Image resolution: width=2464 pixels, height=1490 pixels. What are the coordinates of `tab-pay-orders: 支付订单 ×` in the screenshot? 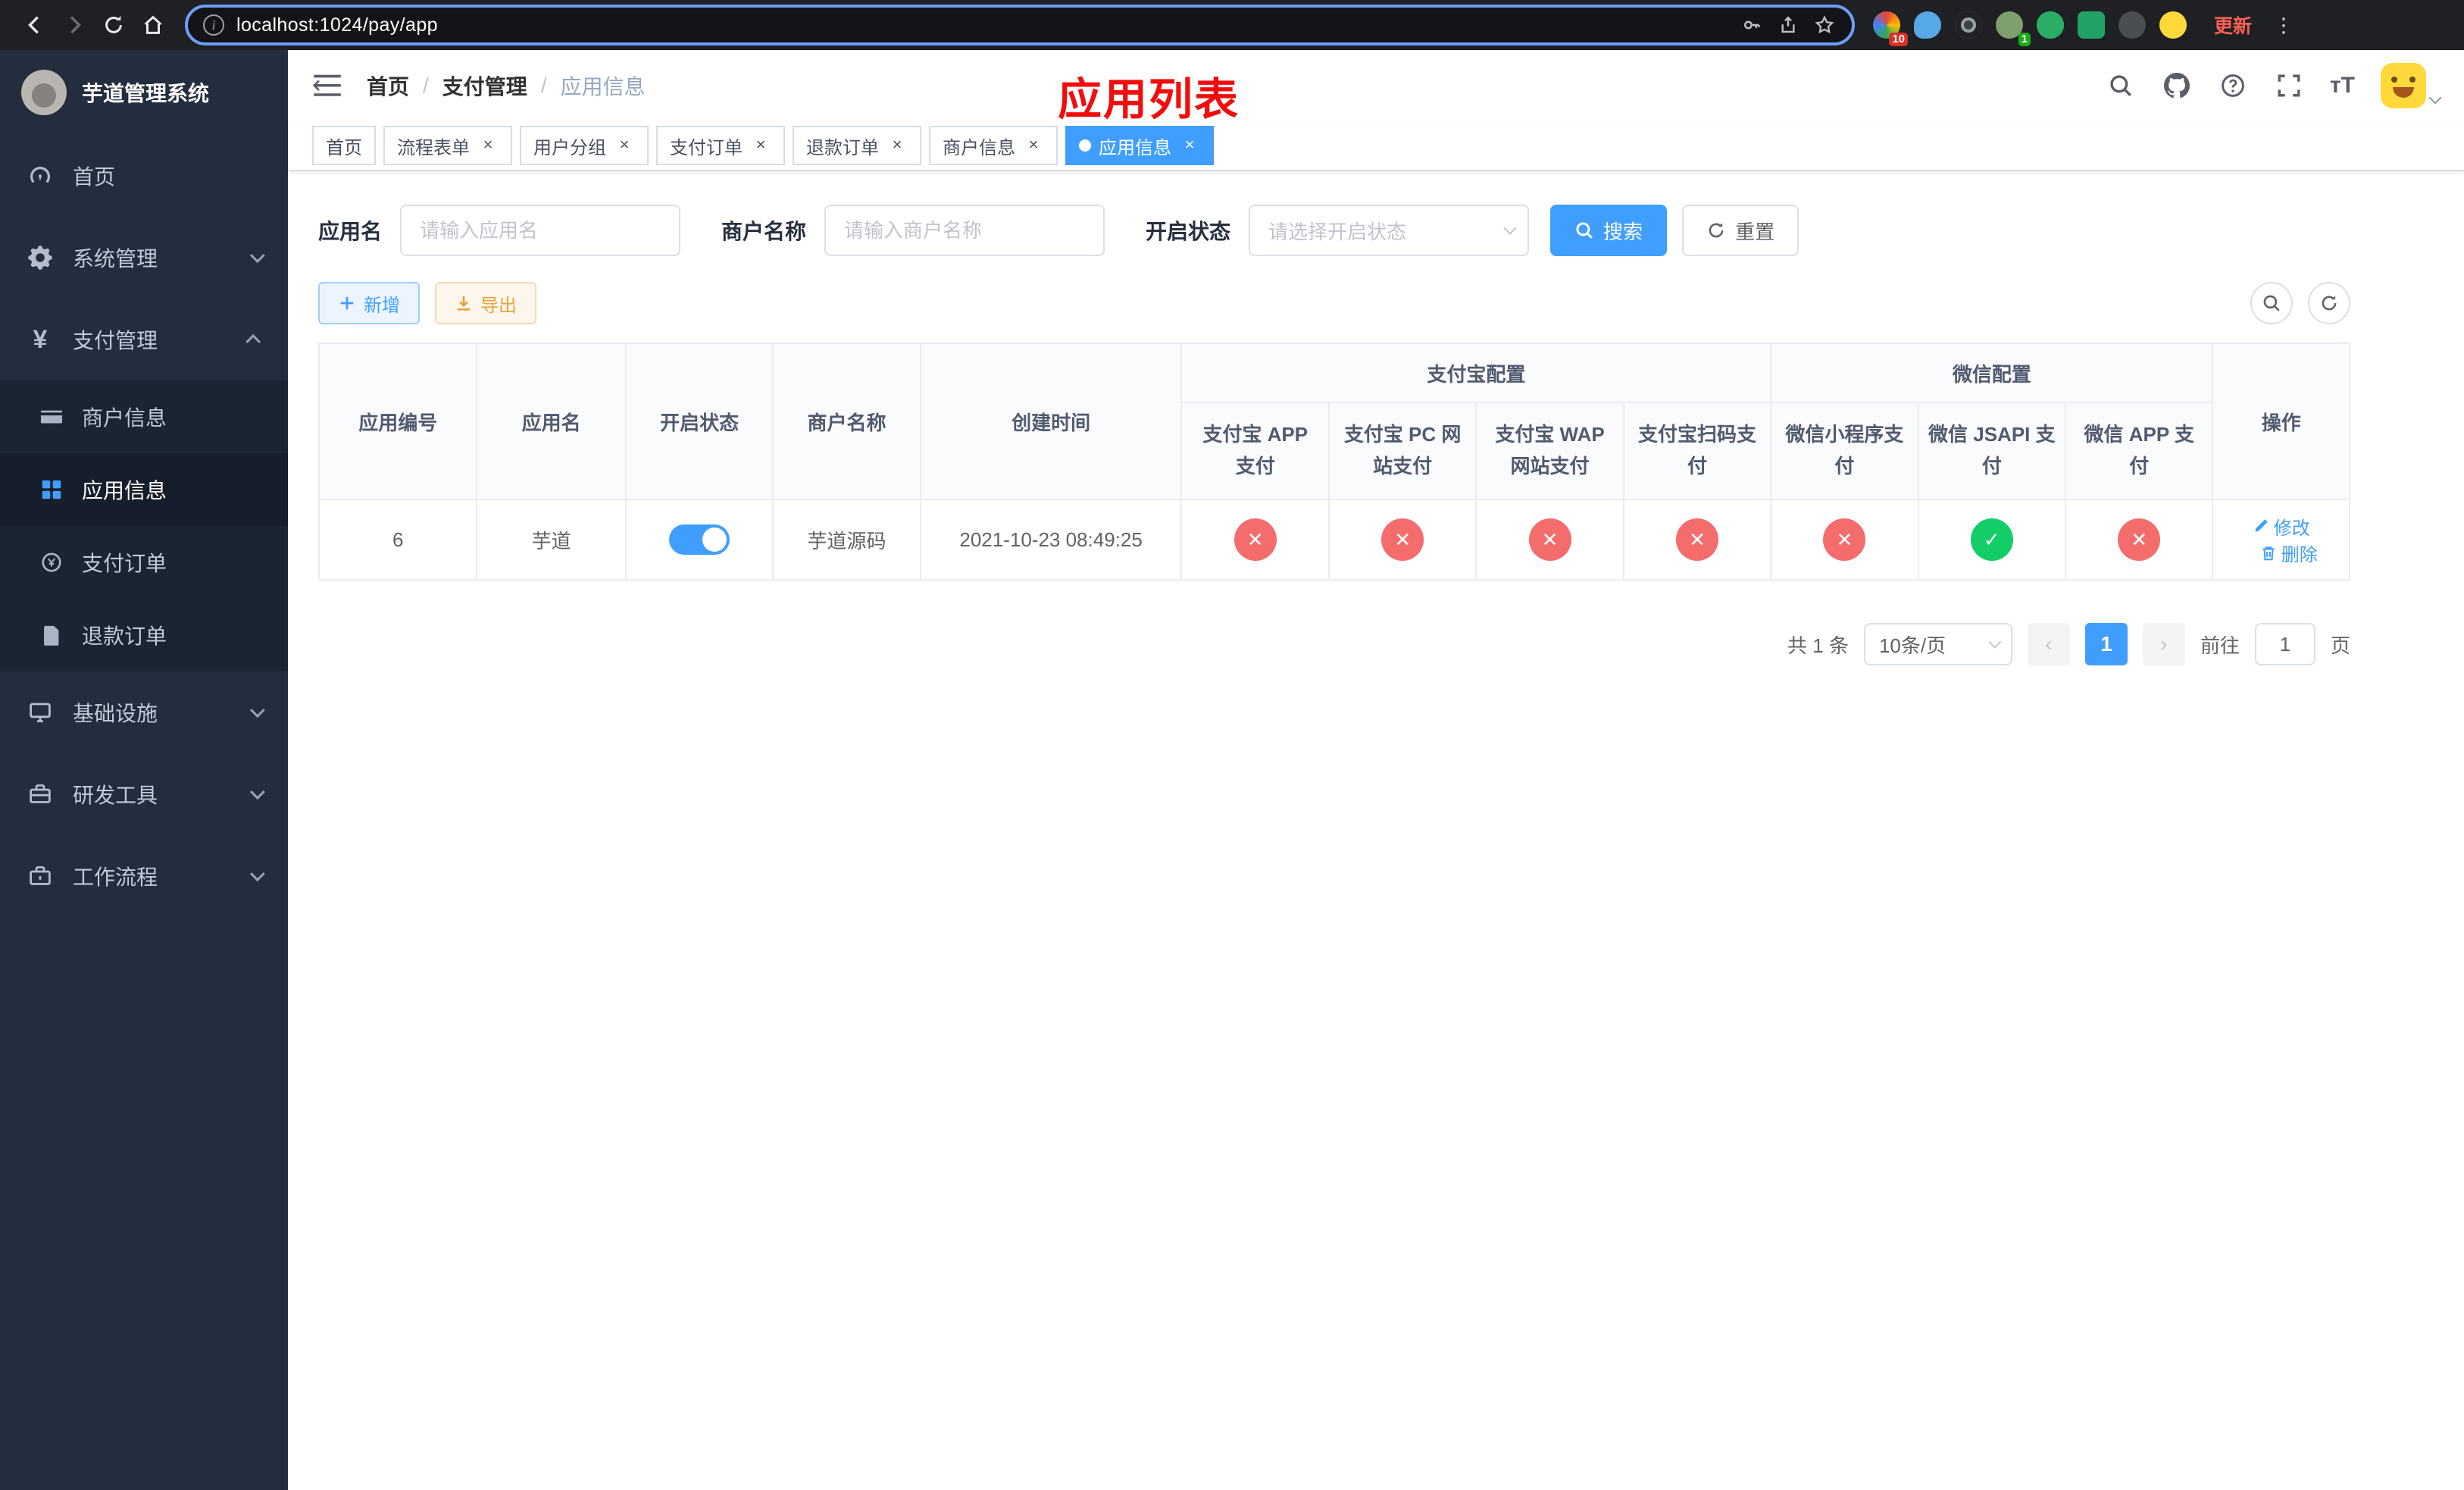 It's located at (720, 145).